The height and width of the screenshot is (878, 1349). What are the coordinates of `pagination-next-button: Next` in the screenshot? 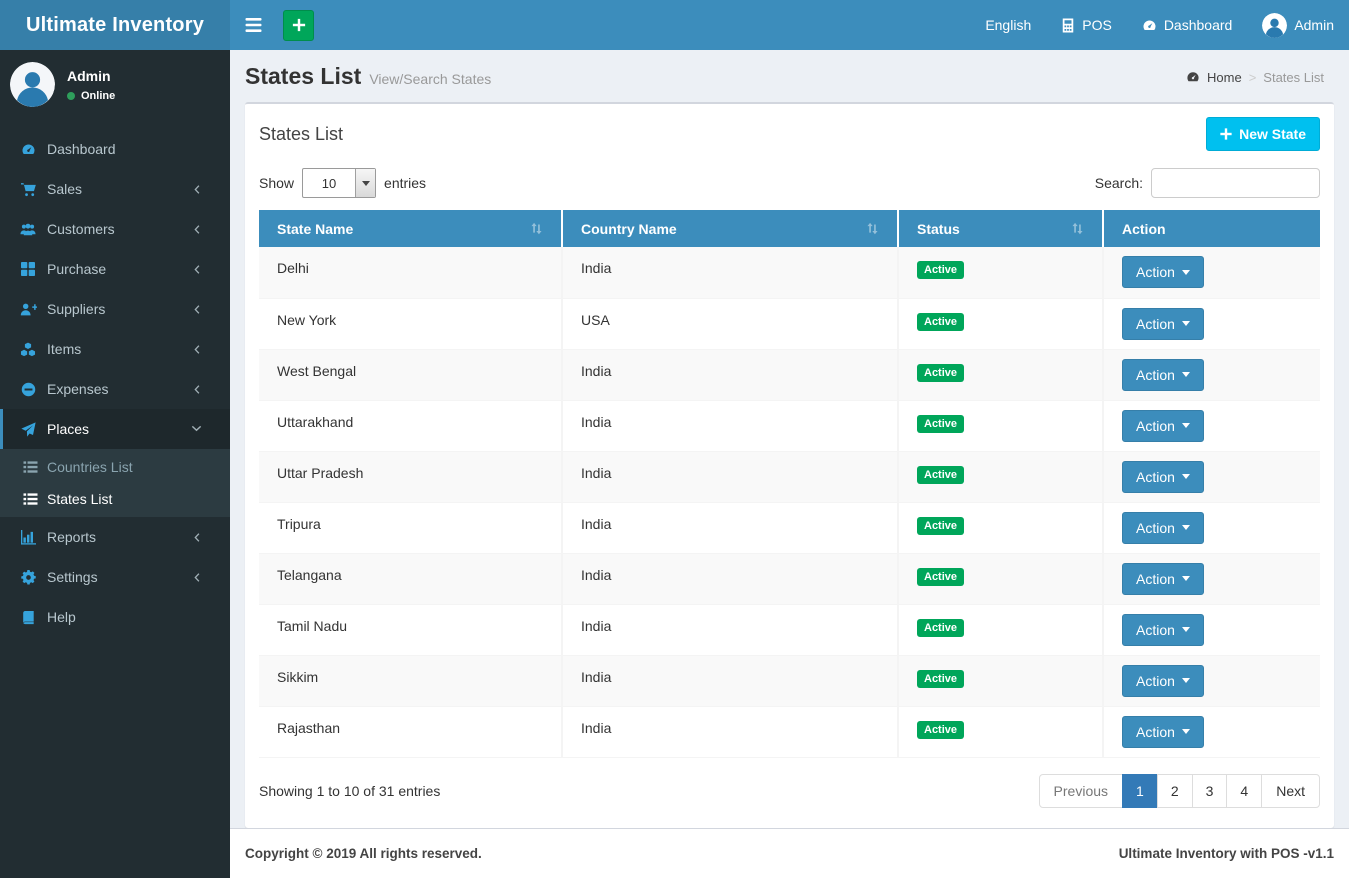 It's located at (1290, 790).